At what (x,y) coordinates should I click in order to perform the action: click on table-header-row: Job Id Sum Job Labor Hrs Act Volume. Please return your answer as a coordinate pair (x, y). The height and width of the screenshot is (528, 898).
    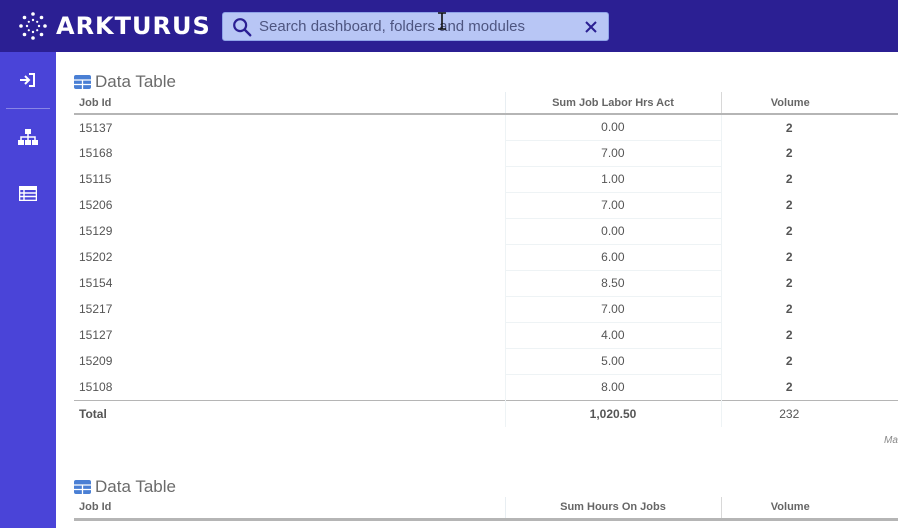
    Looking at the image, I should click on (486, 103).